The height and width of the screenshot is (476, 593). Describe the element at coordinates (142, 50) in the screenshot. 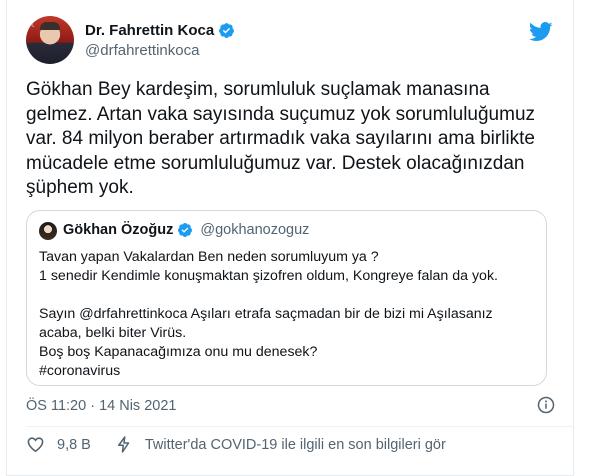

I see `author-handle: @drfahrettinkoca` at that location.